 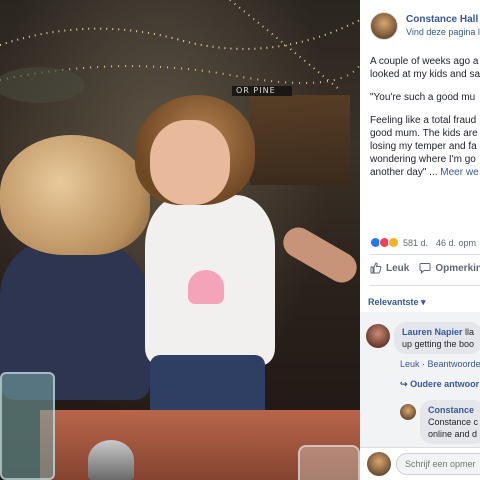 I want to click on reply-text: Constance c, so click(x=453, y=422).